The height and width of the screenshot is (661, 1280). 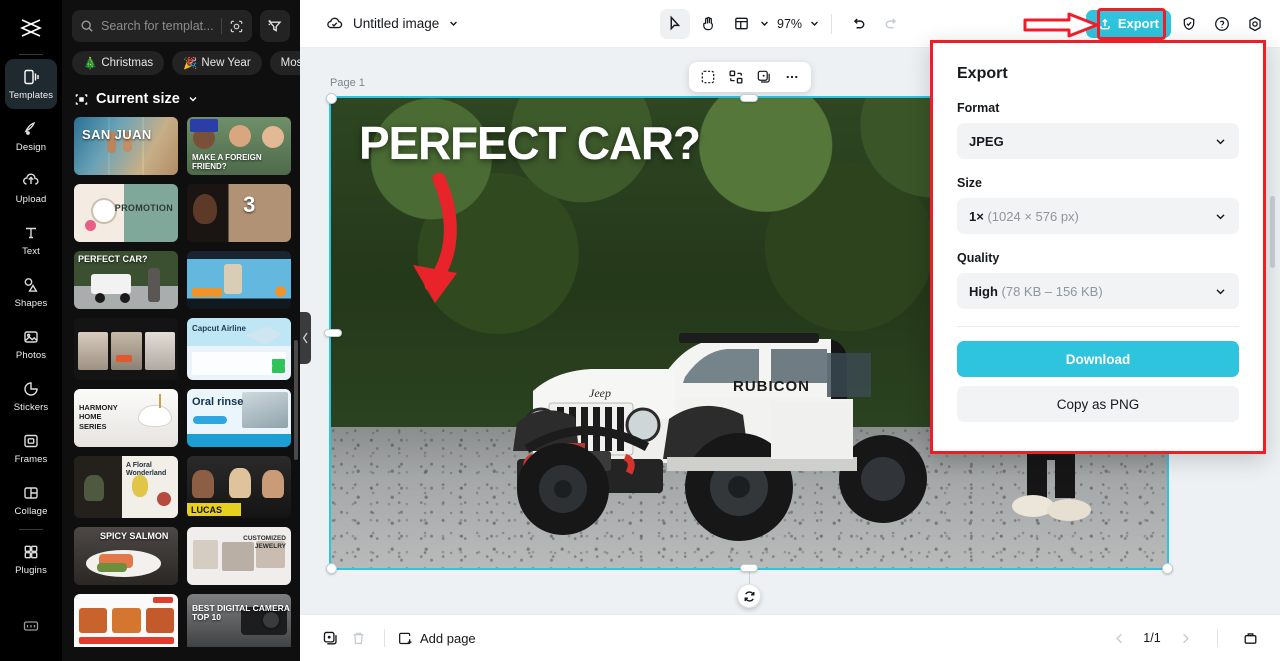 What do you see at coordinates (296, 400) in the screenshot?
I see `templates-panel-scrollbar` at bounding box center [296, 400].